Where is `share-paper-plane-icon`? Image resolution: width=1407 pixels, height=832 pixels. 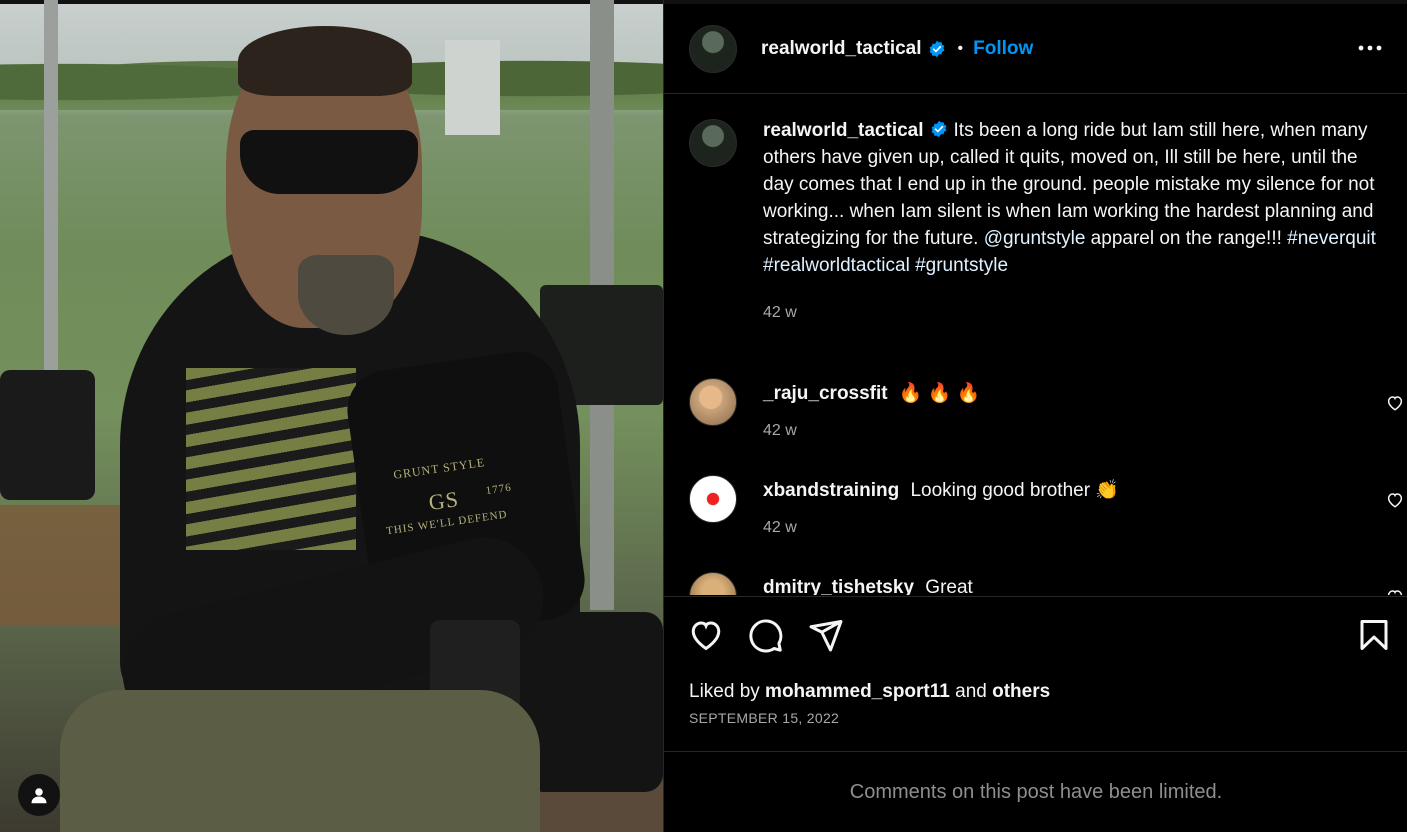
share-paper-plane-icon is located at coordinates (826, 635).